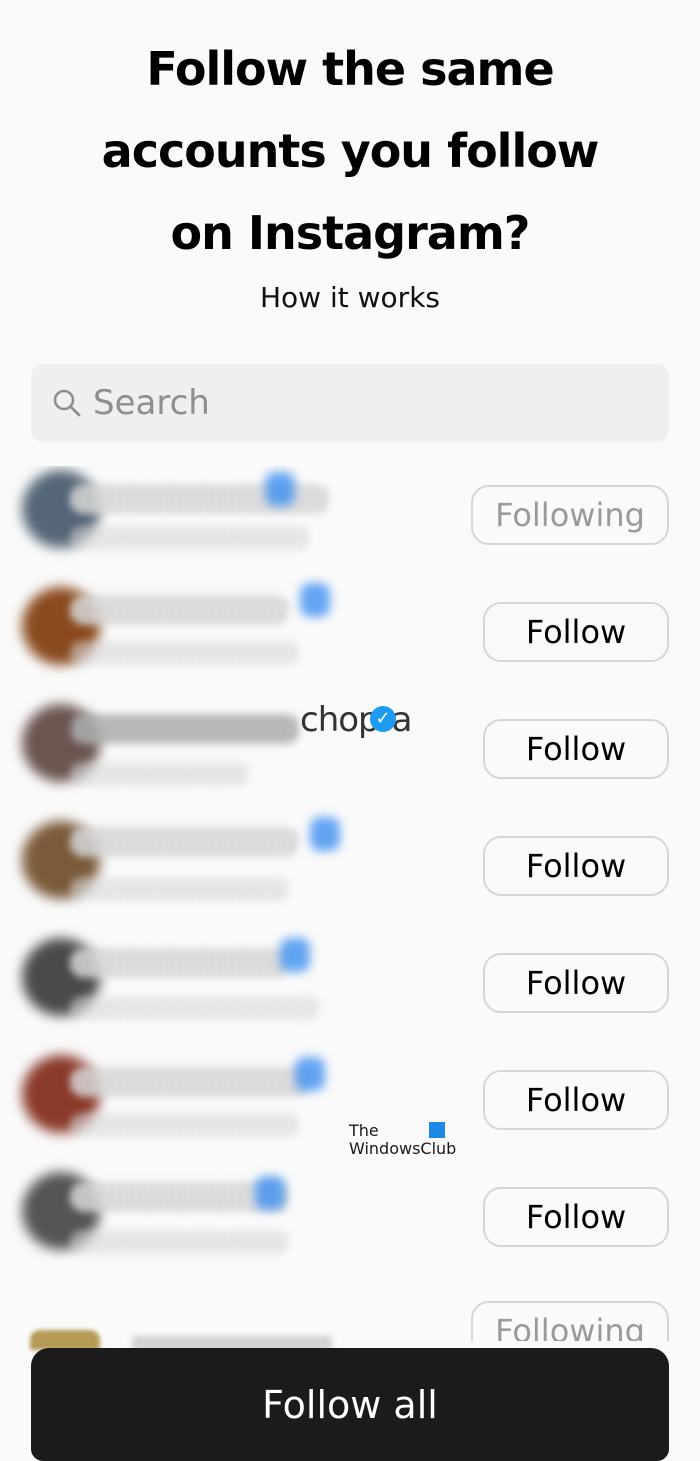  Describe the element at coordinates (350, 298) in the screenshot. I see `how-it-works-link: How it works` at that location.